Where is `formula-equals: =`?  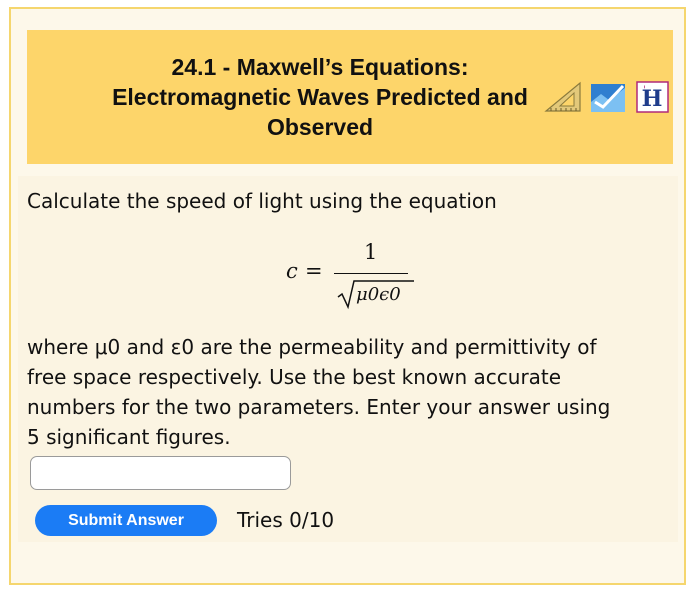 formula-equals: = is located at coordinates (314, 271).